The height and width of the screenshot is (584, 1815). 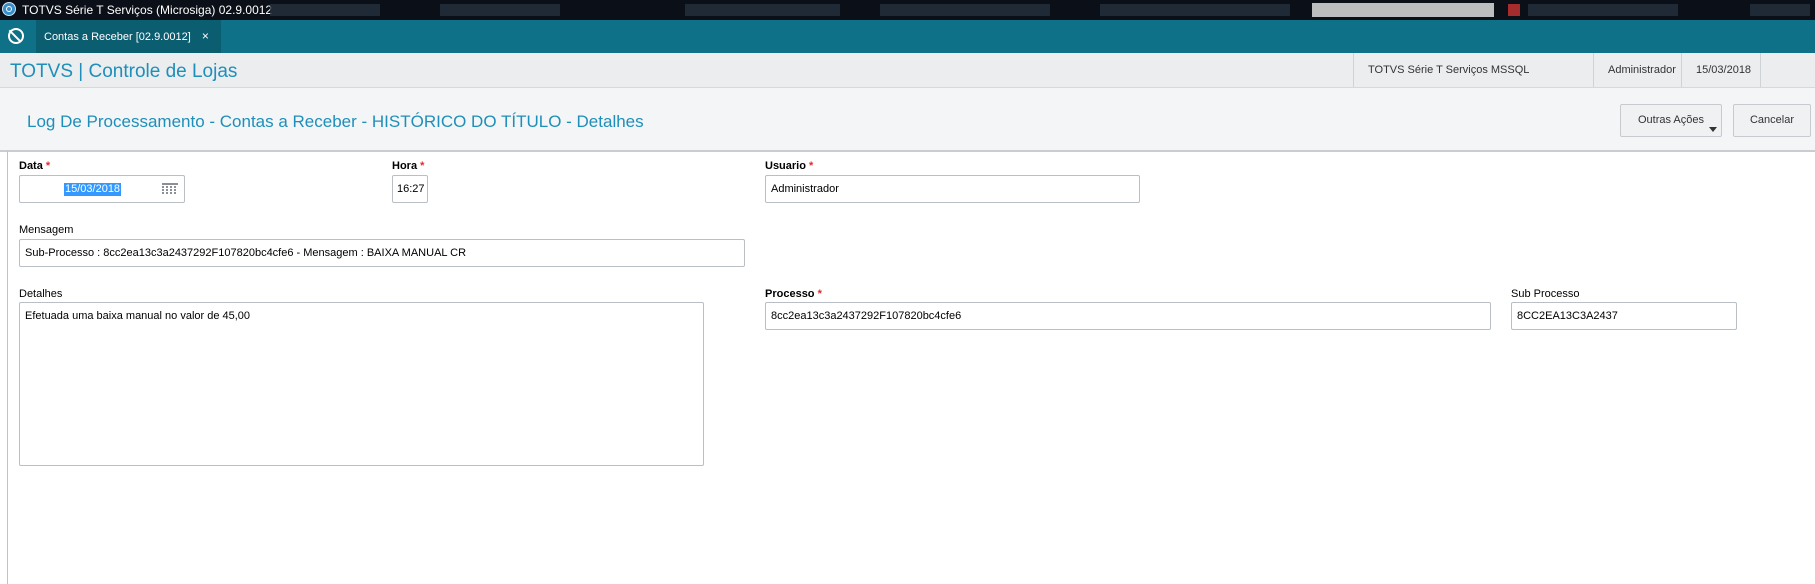 What do you see at coordinates (805, 189) in the screenshot?
I see `usuario-value: Administrador` at bounding box center [805, 189].